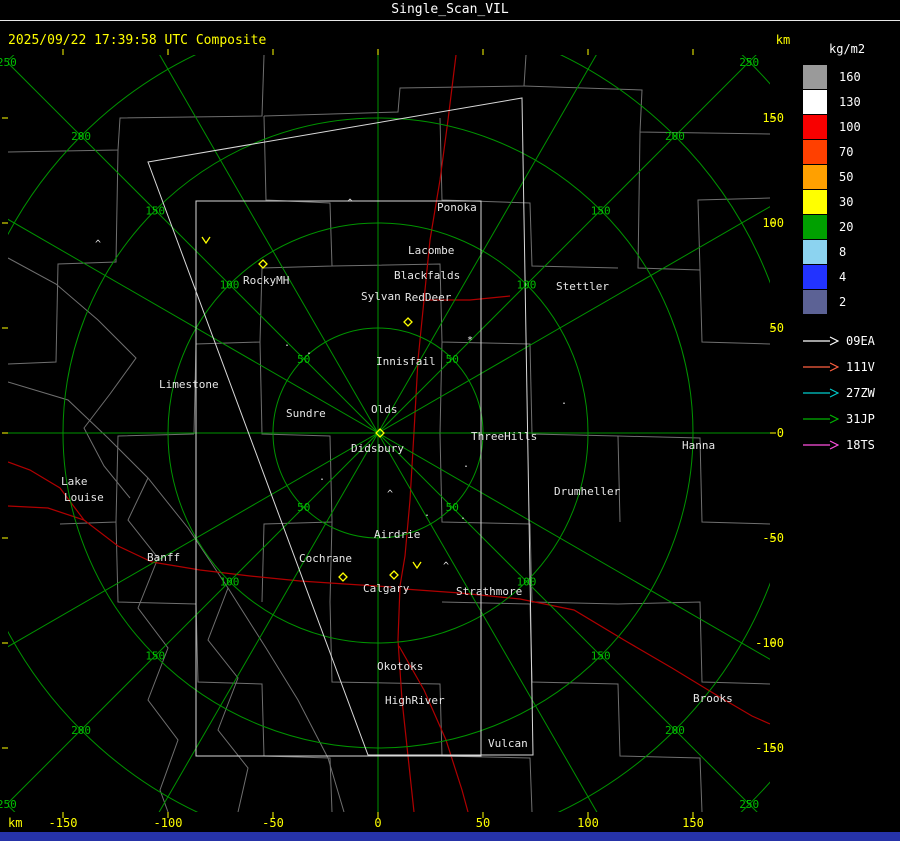  Describe the element at coordinates (63, 823) in the screenshot. I see `x-axis-tick-label: -150` at that location.